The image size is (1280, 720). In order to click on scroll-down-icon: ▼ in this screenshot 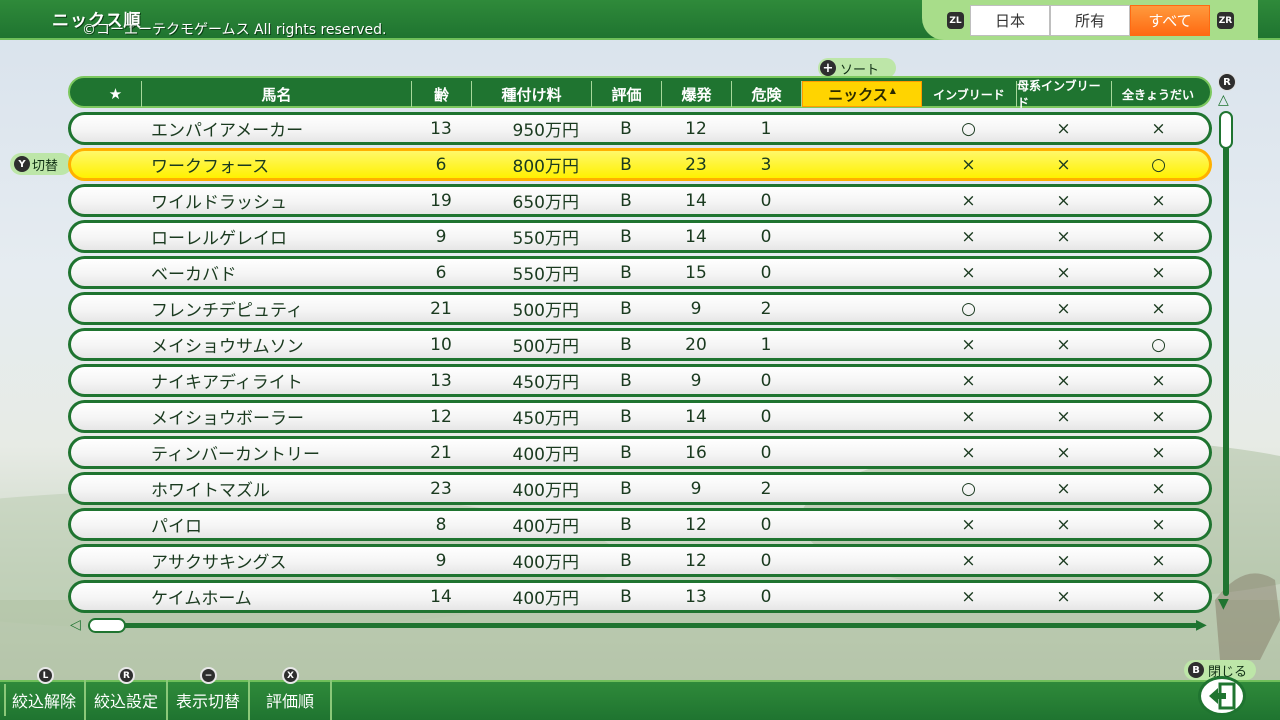, I will do `click(1223, 604)`.